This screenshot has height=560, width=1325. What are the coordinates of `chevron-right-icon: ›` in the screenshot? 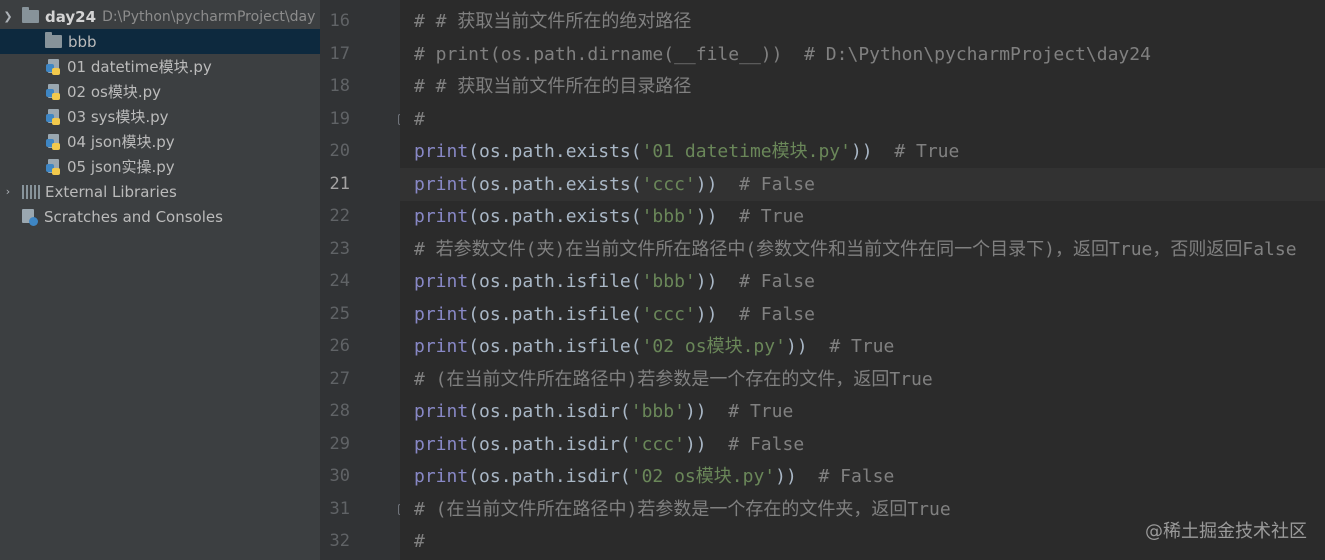 It's located at (8, 191).